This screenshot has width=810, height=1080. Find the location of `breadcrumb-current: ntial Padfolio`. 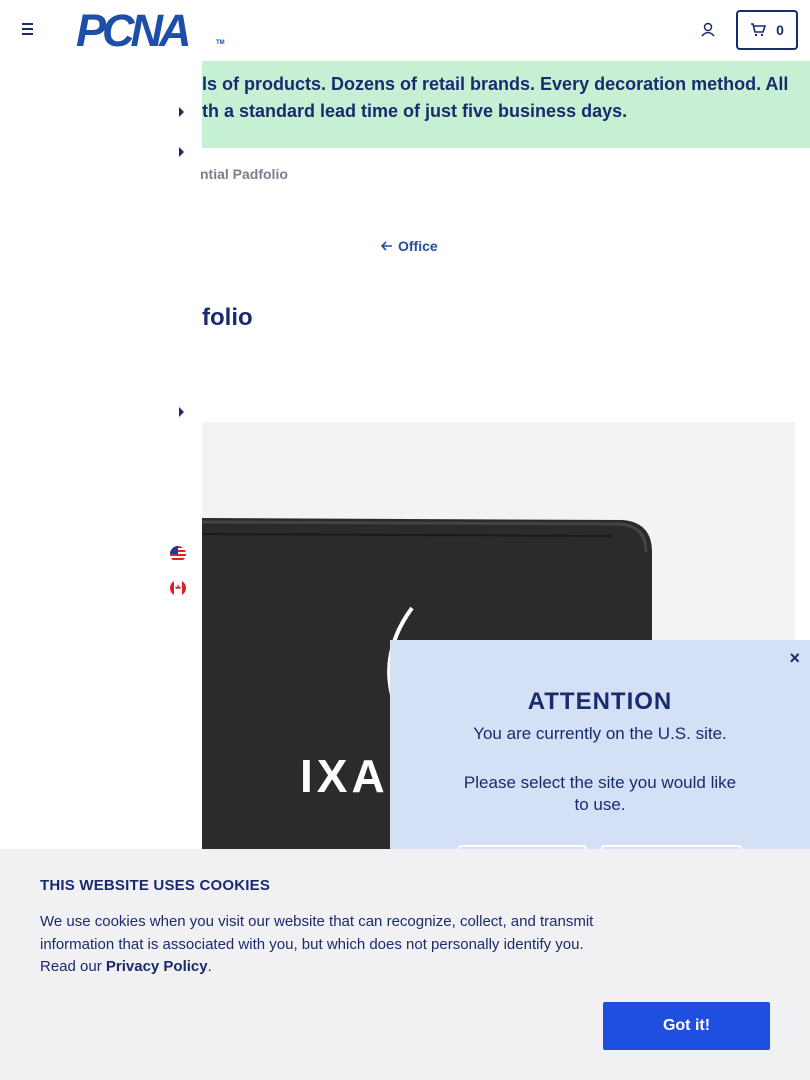

breadcrumb-current: ntial Padfolio is located at coordinates (244, 174).